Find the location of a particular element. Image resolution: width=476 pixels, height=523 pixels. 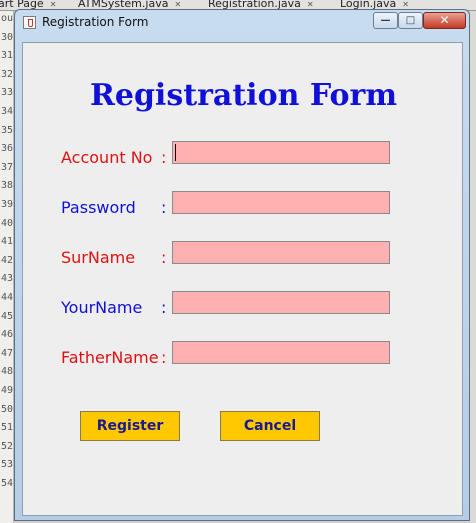

line-number: 40 is located at coordinates (7, 223).